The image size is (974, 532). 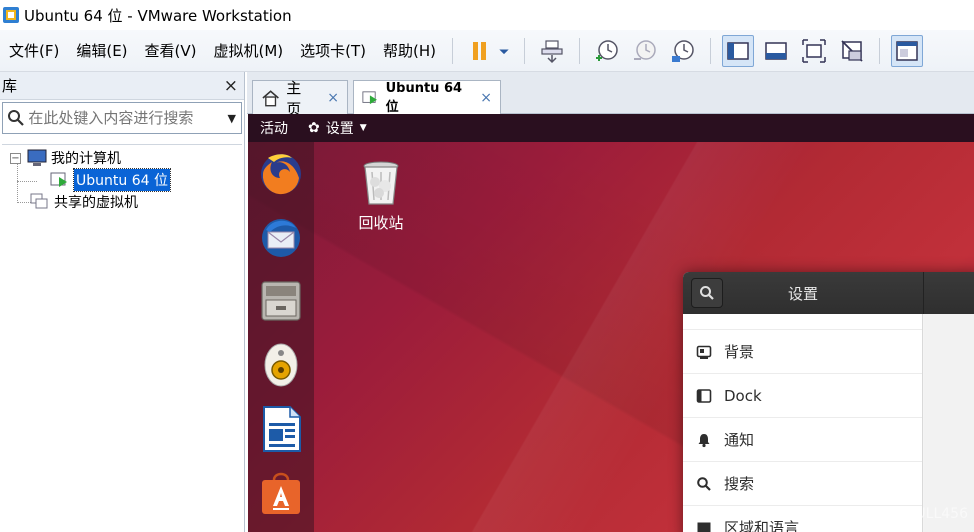 What do you see at coordinates (704, 527) in the screenshot?
I see `region-flag-icon` at bounding box center [704, 527].